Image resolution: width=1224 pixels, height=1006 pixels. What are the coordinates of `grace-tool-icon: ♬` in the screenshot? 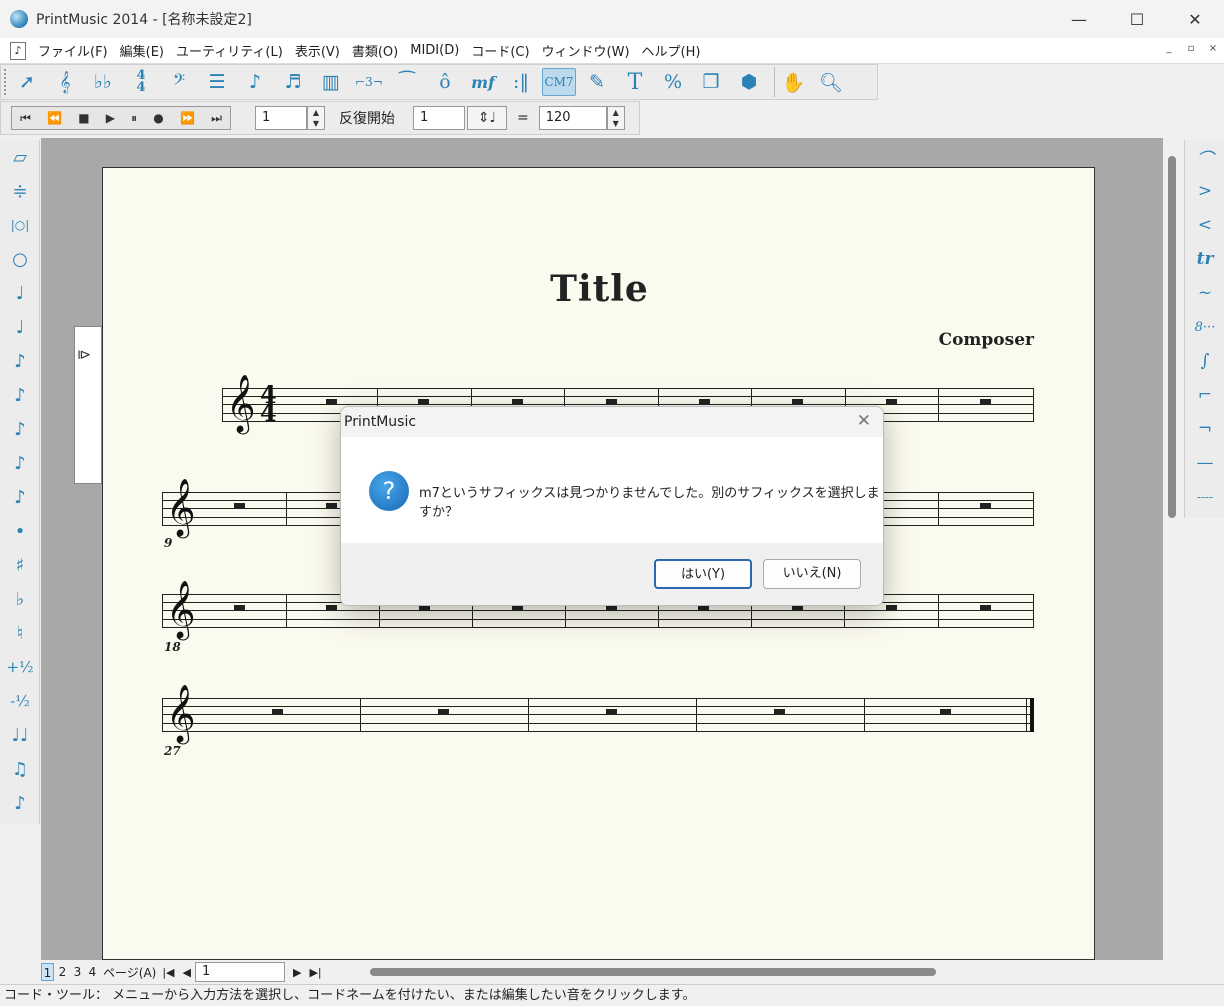 It's located at (293, 82).